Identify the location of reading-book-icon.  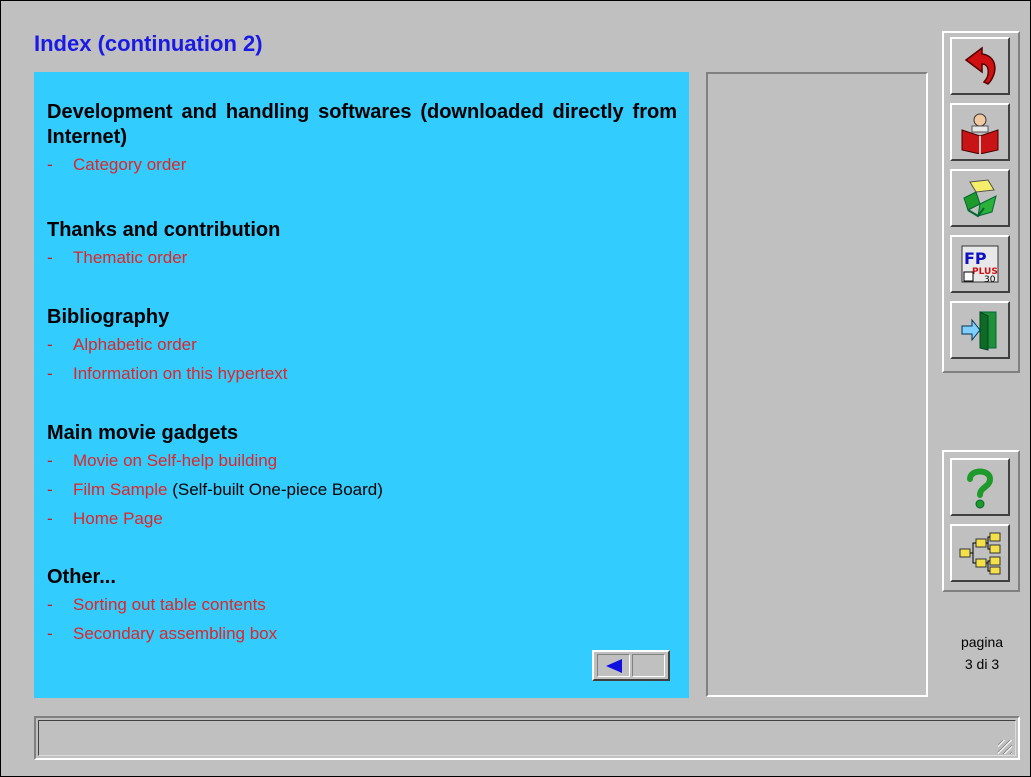
(980, 133).